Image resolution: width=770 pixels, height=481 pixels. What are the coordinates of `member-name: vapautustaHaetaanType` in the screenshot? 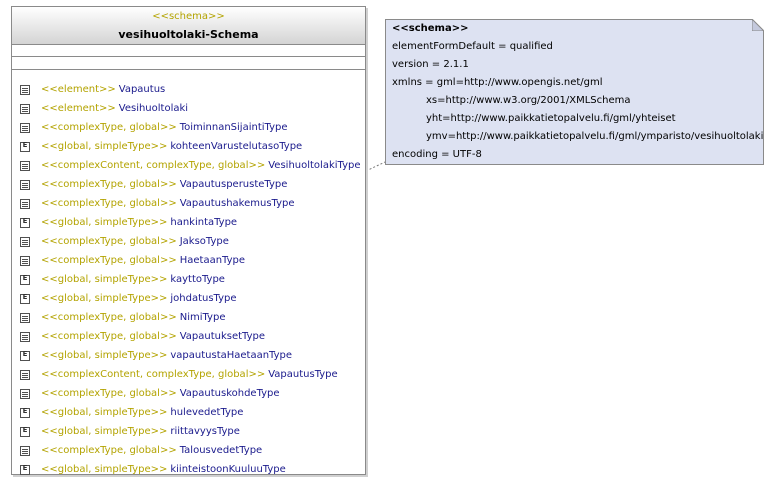 It's located at (231, 355).